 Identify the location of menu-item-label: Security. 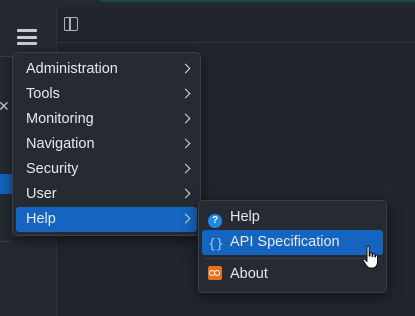
(52, 169).